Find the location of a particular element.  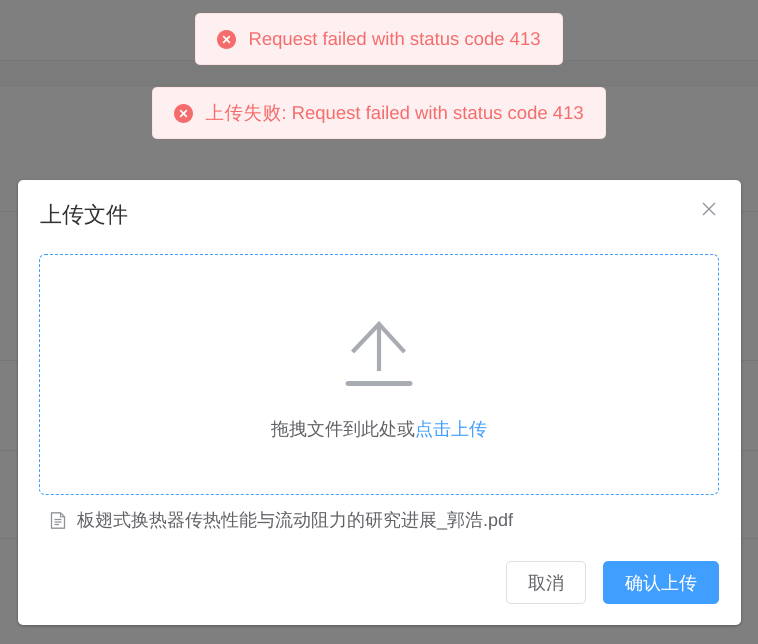

dialog-title: 上传文件 is located at coordinates (84, 215).